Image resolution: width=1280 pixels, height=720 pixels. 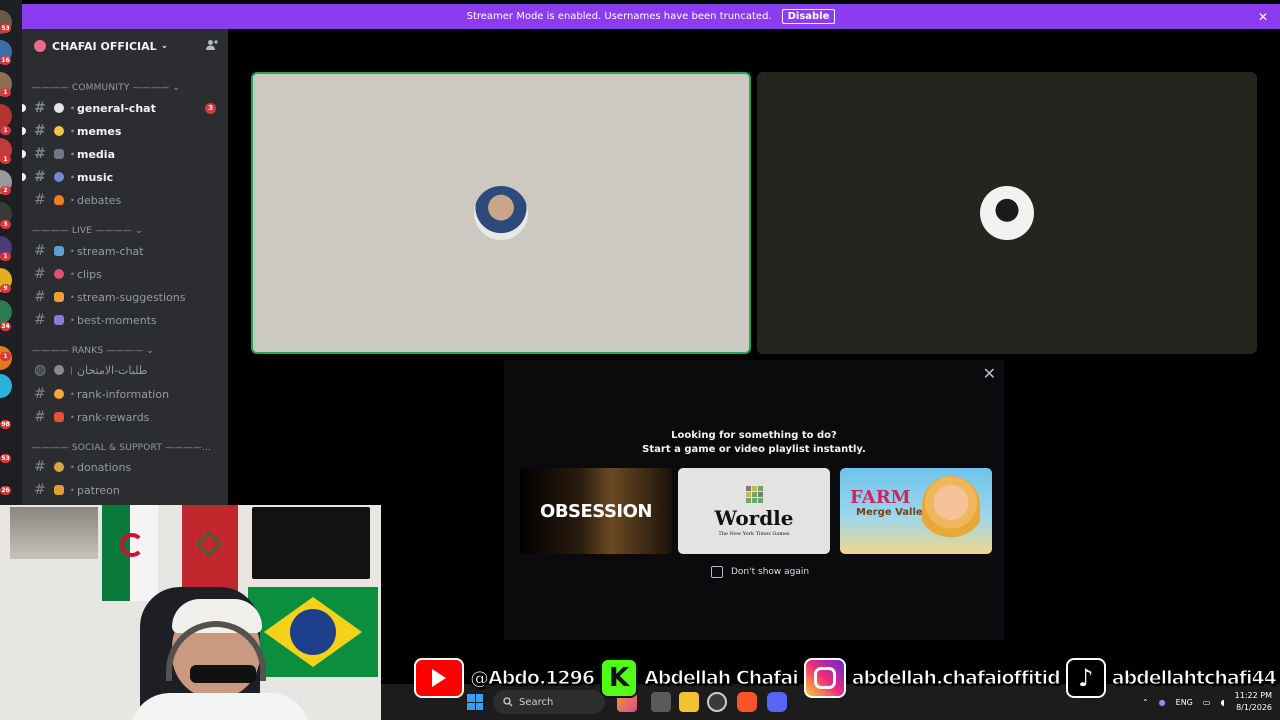 I want to click on channel-general-chat: # • general-chat 3, so click(x=125, y=108).